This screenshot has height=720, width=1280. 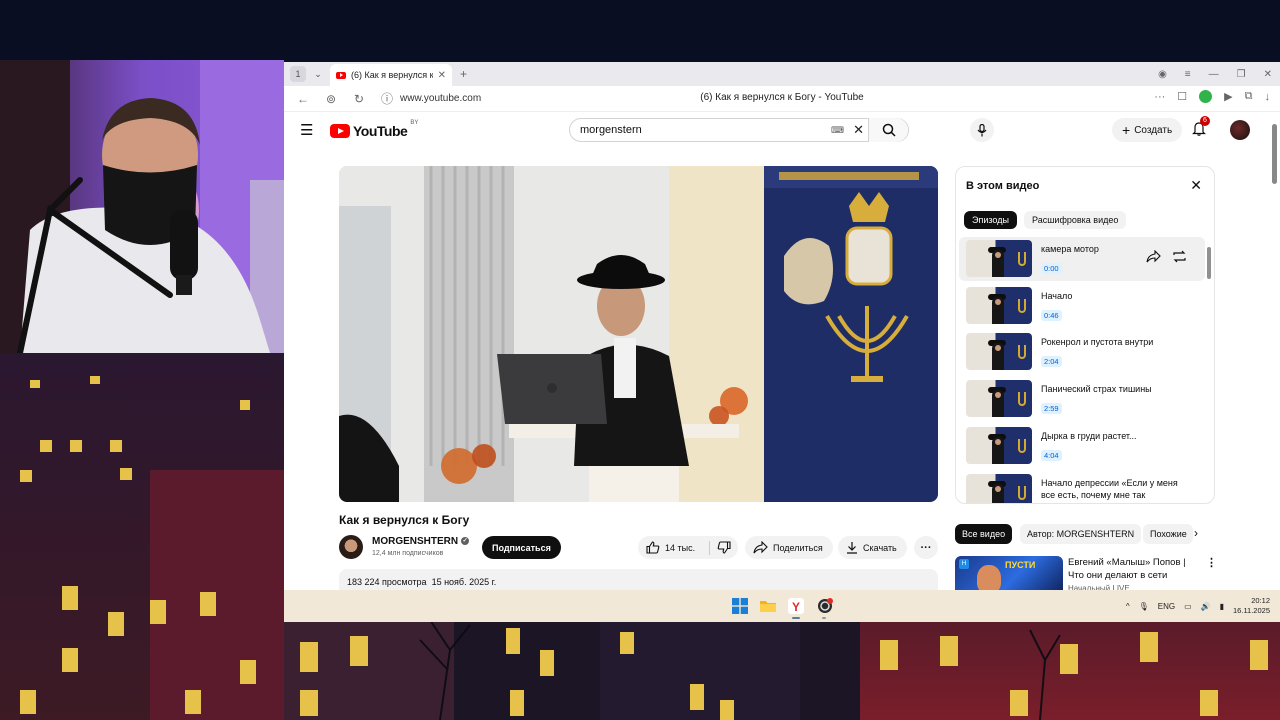 What do you see at coordinates (521, 547) in the screenshot?
I see `subscribe-button: Подписаться` at bounding box center [521, 547].